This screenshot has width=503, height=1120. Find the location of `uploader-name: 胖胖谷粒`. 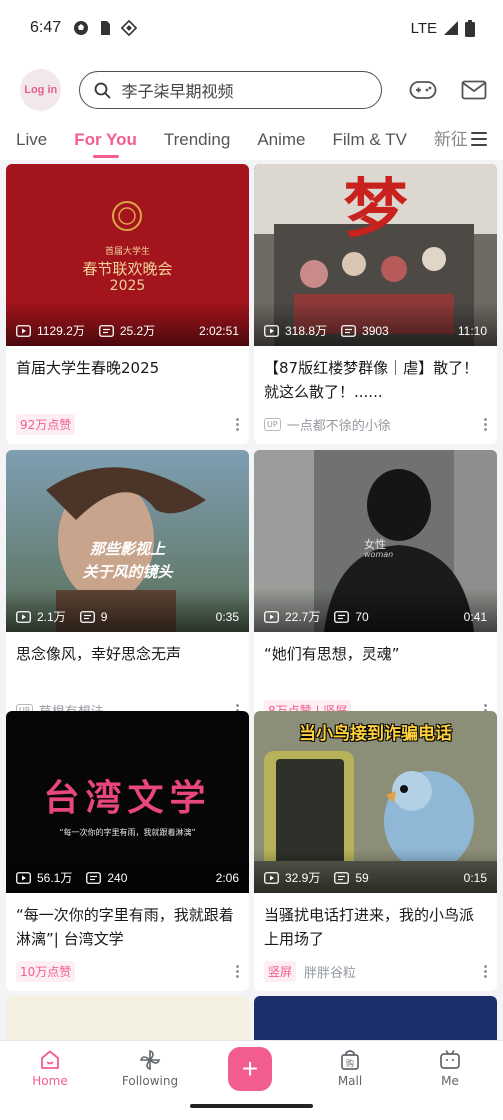

uploader-name: 胖胖谷粒 is located at coordinates (330, 971).